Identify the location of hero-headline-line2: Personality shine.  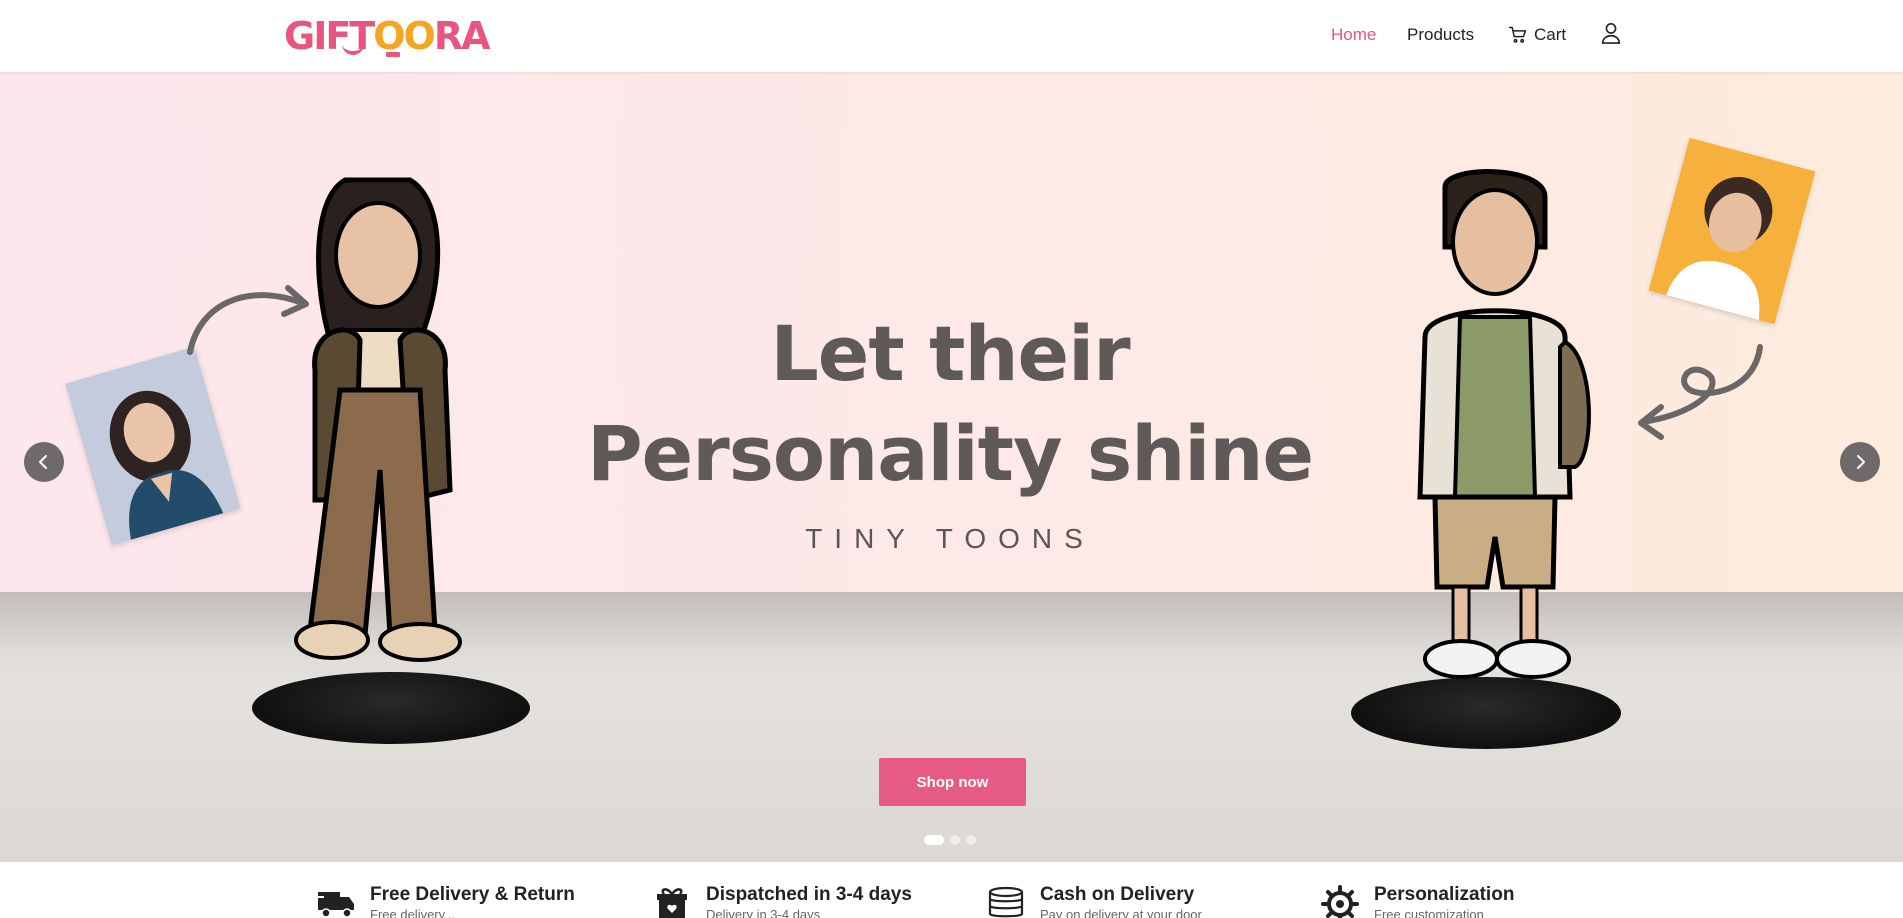
(950, 453).